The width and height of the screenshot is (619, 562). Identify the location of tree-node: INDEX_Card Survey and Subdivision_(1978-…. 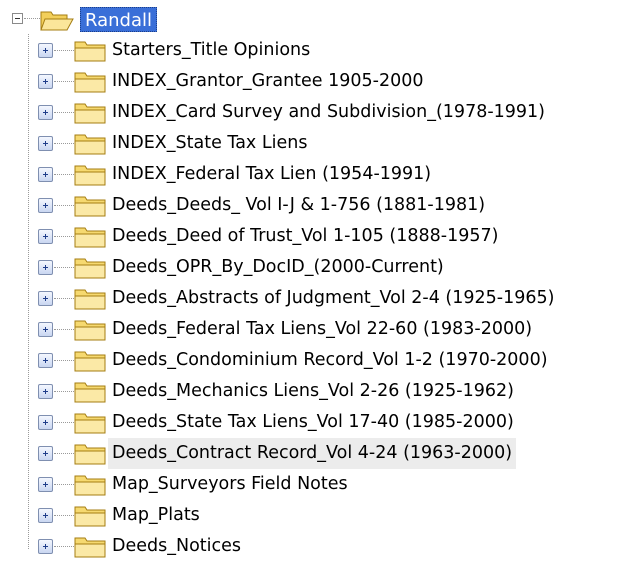
(309, 112).